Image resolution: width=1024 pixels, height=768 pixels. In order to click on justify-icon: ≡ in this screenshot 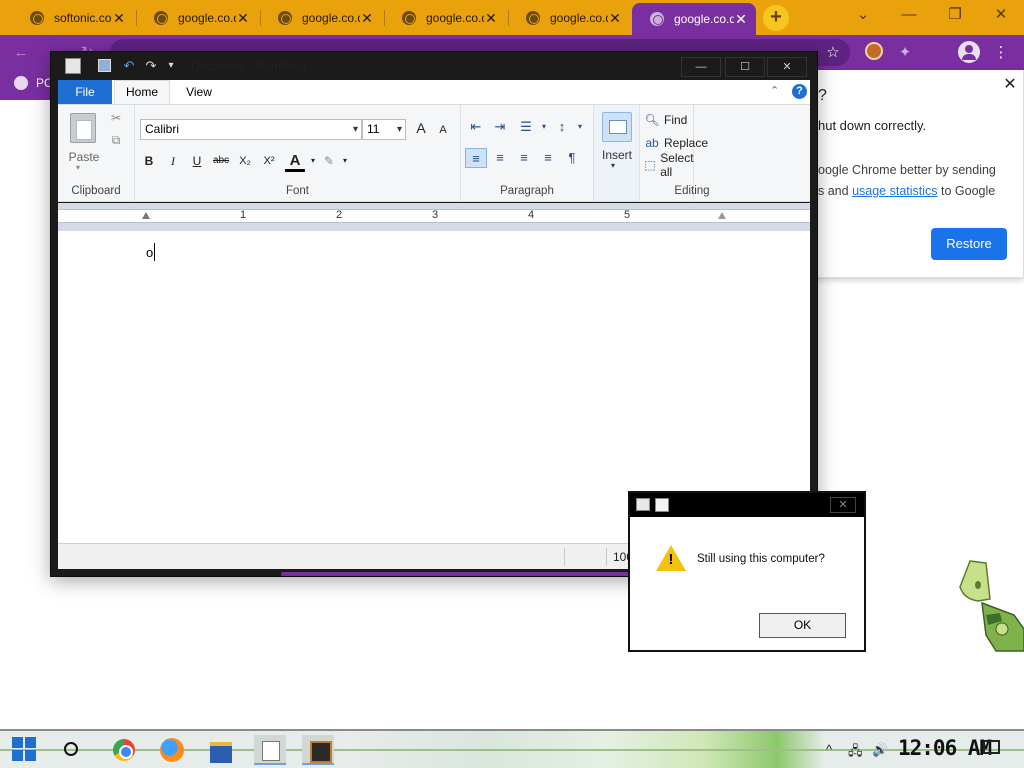, I will do `click(548, 158)`.